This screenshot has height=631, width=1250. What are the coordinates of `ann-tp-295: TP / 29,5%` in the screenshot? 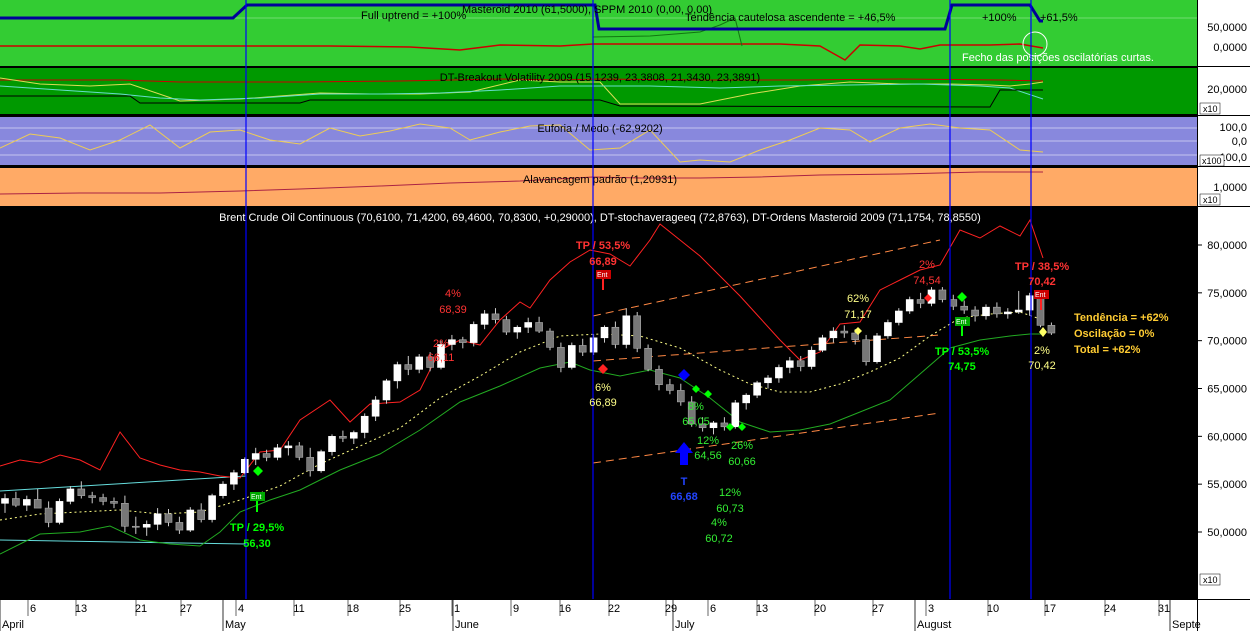 It's located at (257, 528).